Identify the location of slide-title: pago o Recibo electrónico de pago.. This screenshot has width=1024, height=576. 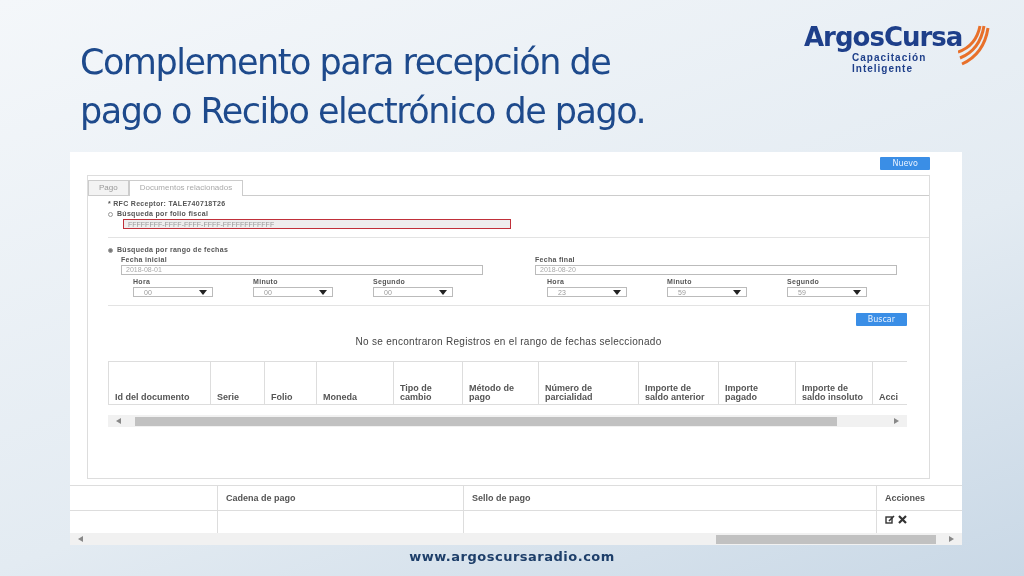
(363, 111).